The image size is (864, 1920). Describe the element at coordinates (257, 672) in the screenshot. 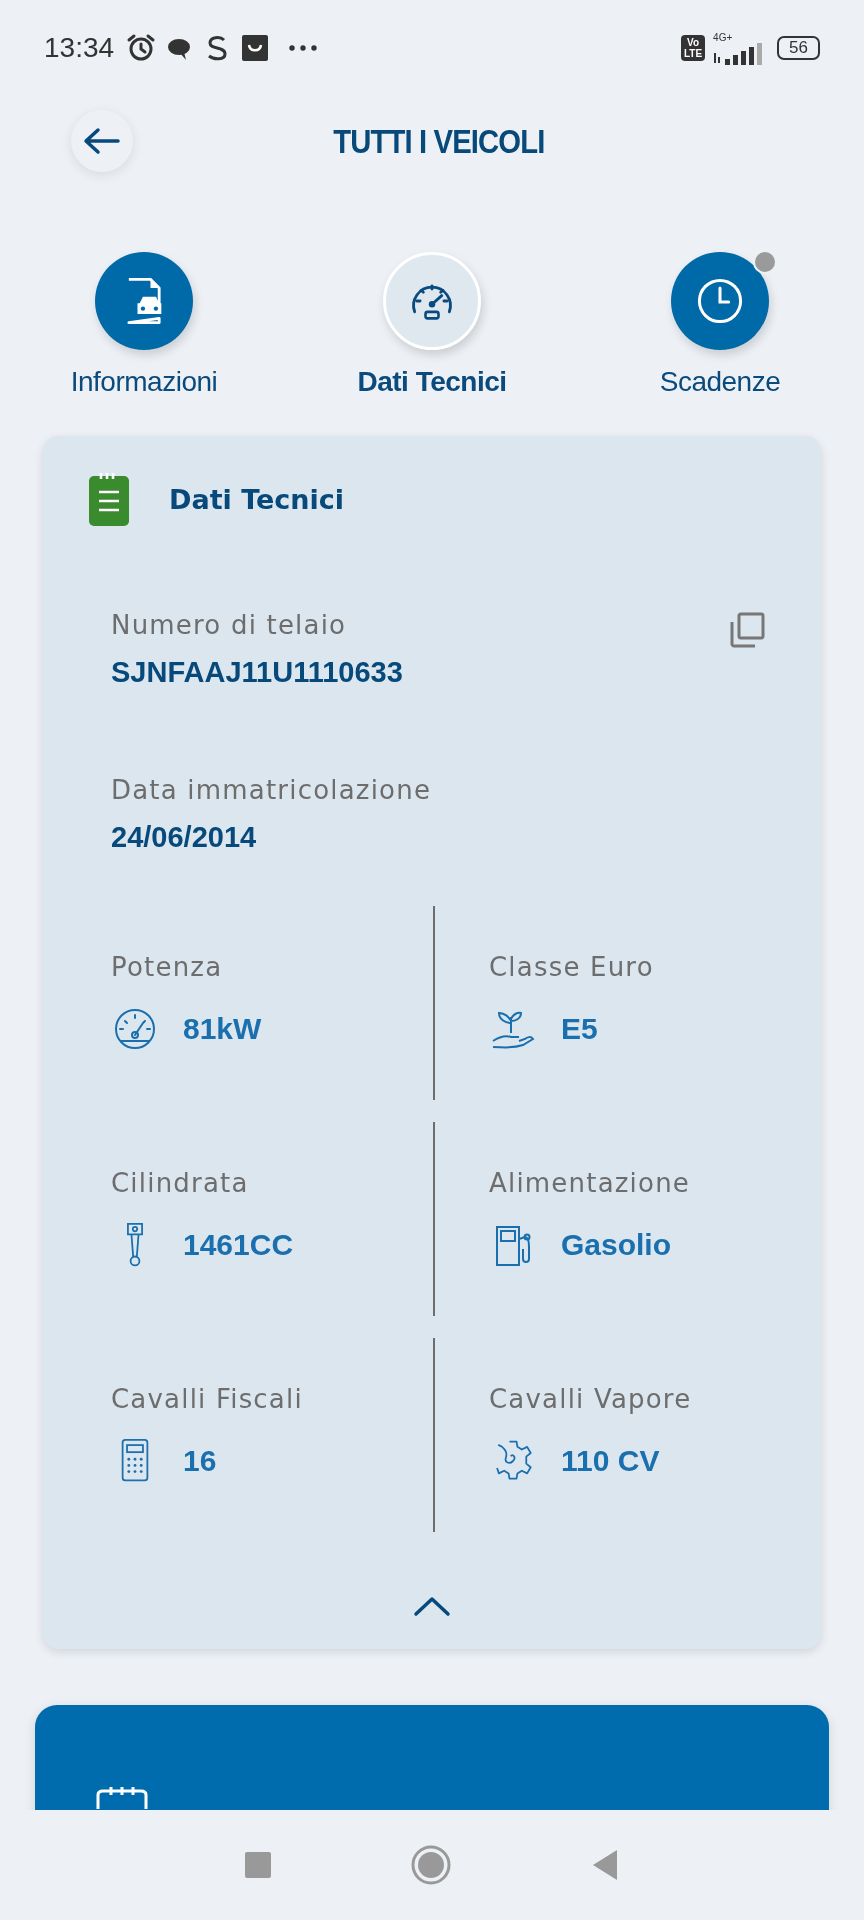

I see `field-value: SJNFAAJ11U1110633` at that location.